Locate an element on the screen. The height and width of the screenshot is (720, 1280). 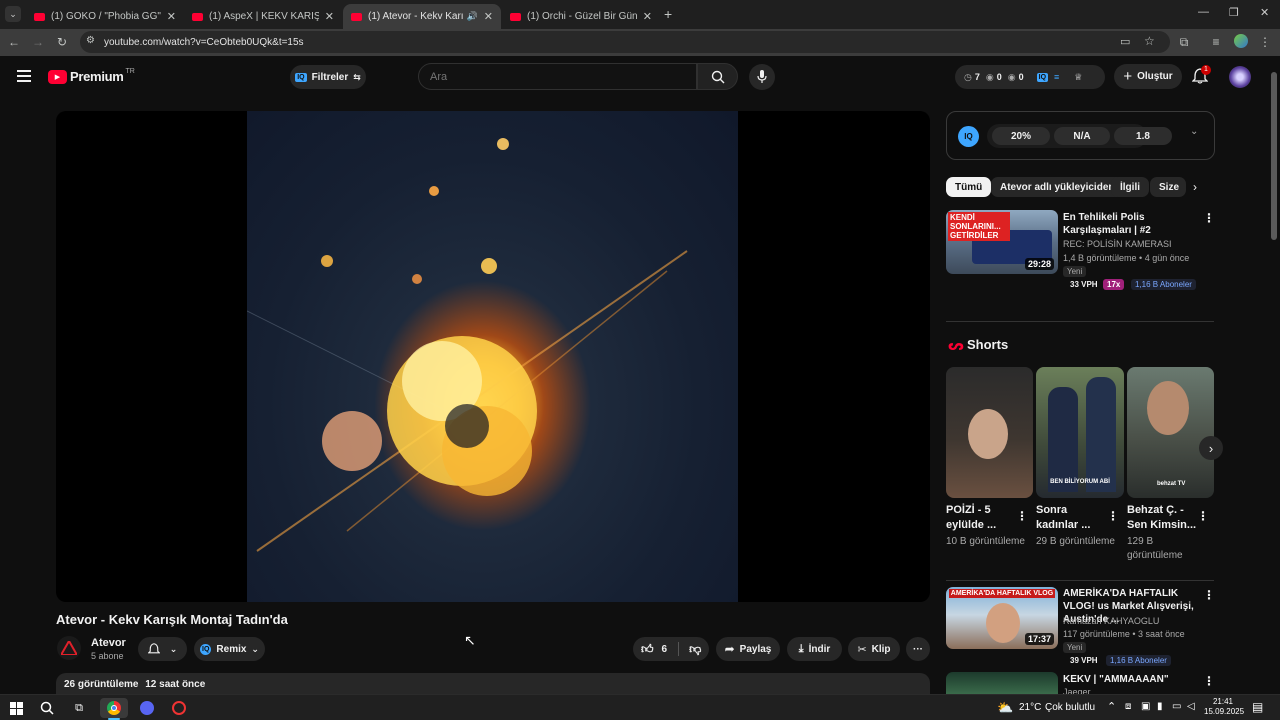
shorts-next-button: › is located at coordinates (1211, 448).